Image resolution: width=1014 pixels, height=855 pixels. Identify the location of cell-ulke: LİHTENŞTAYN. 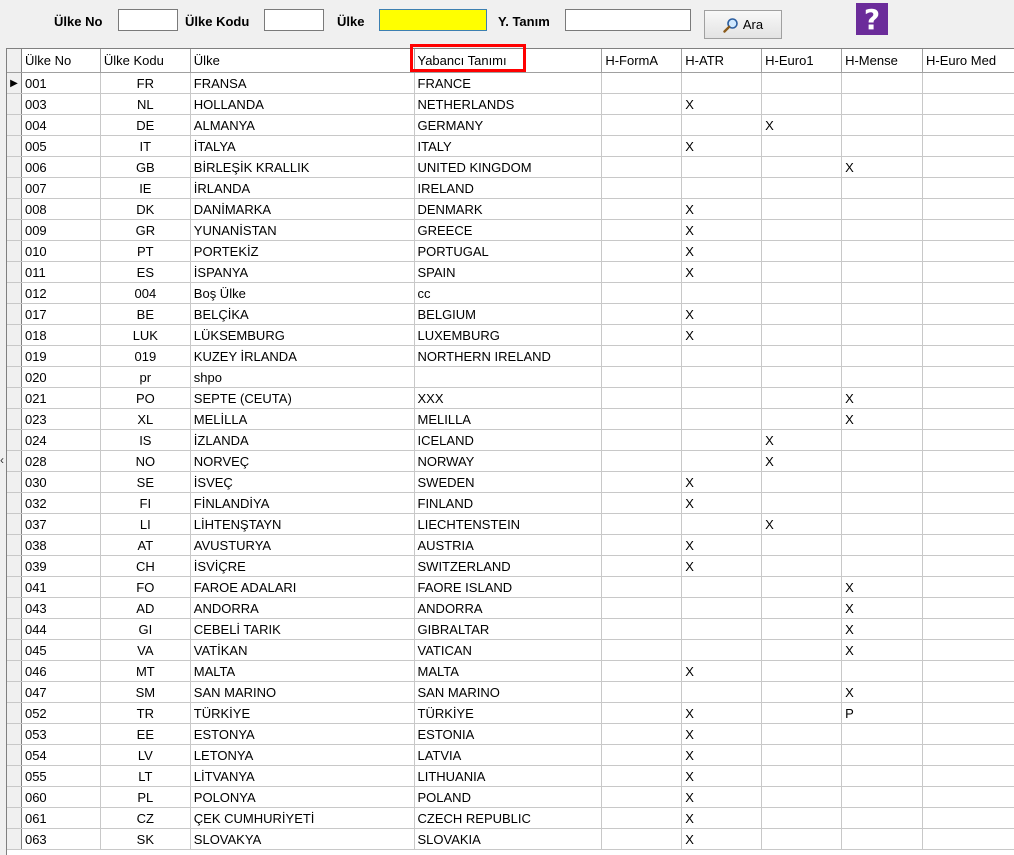
(302, 524).